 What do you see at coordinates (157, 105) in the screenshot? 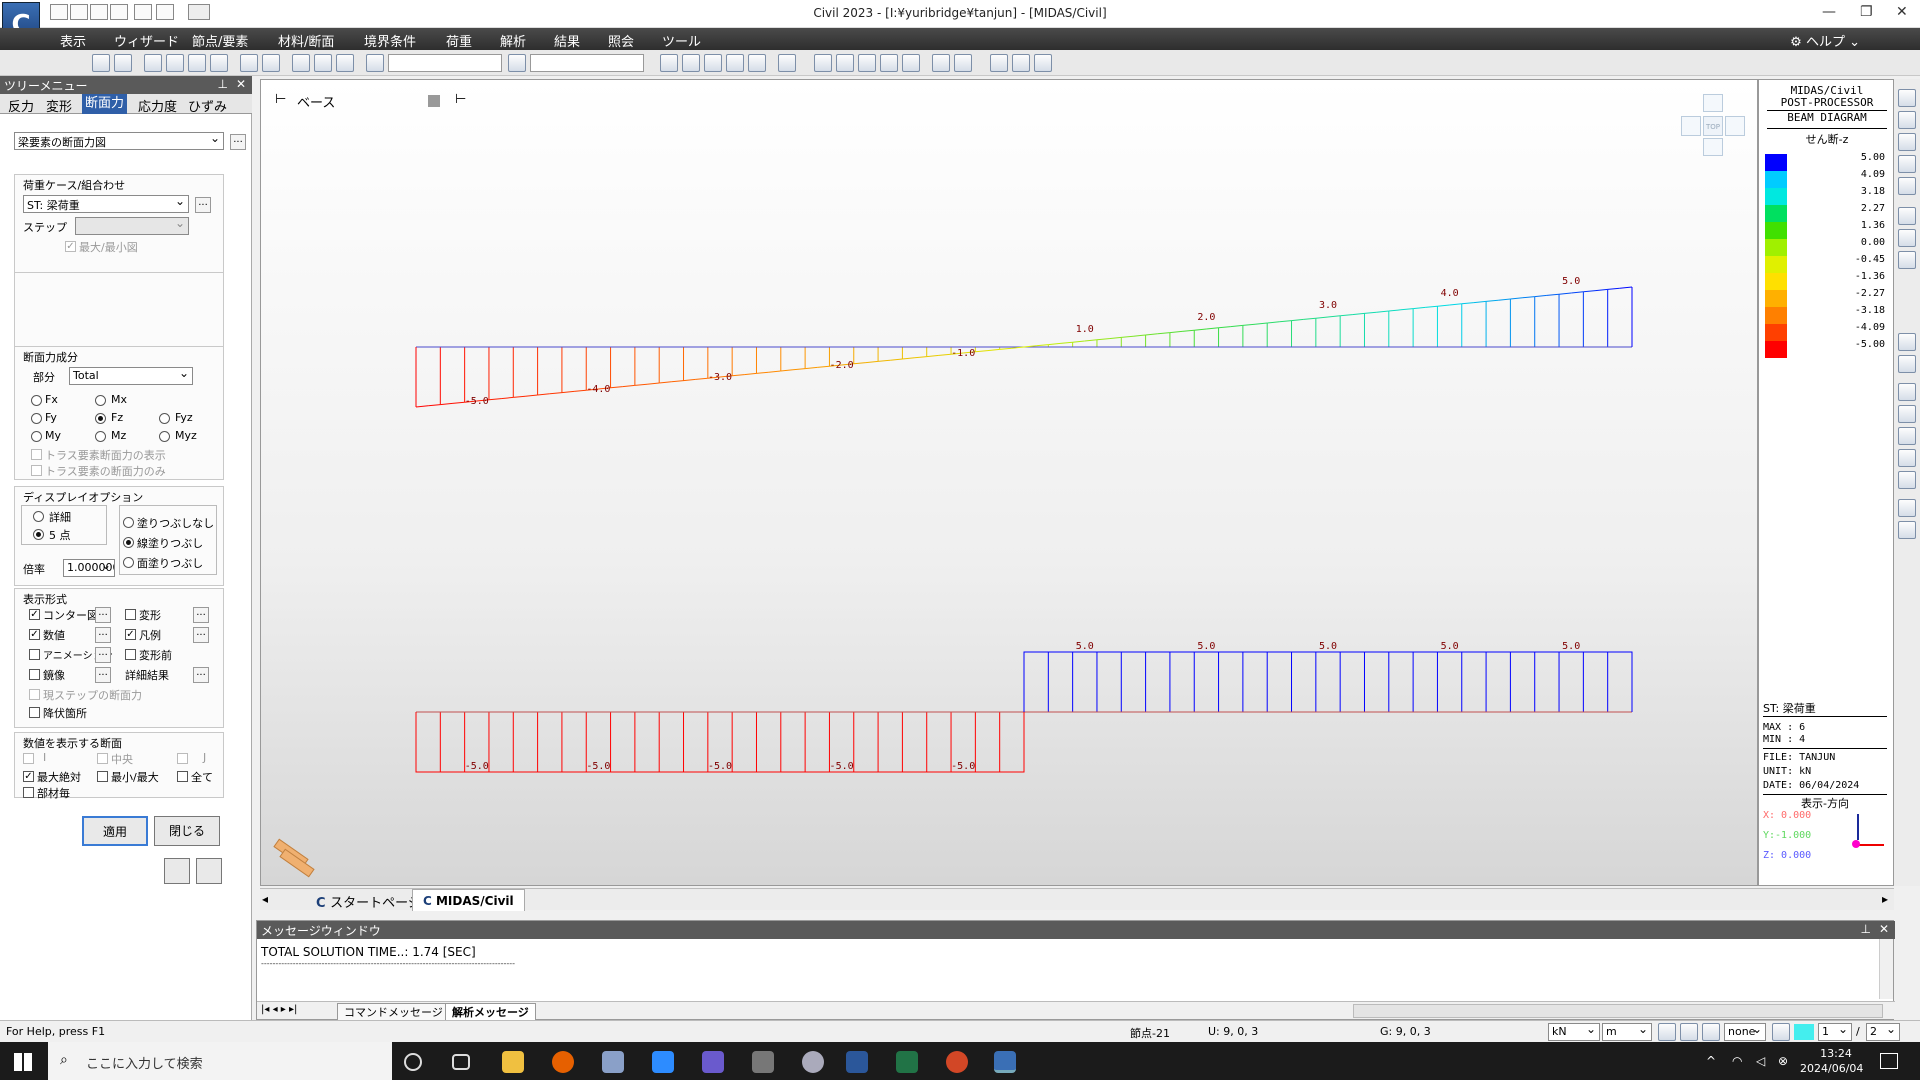
I see `tab-stress: 応力度` at bounding box center [157, 105].